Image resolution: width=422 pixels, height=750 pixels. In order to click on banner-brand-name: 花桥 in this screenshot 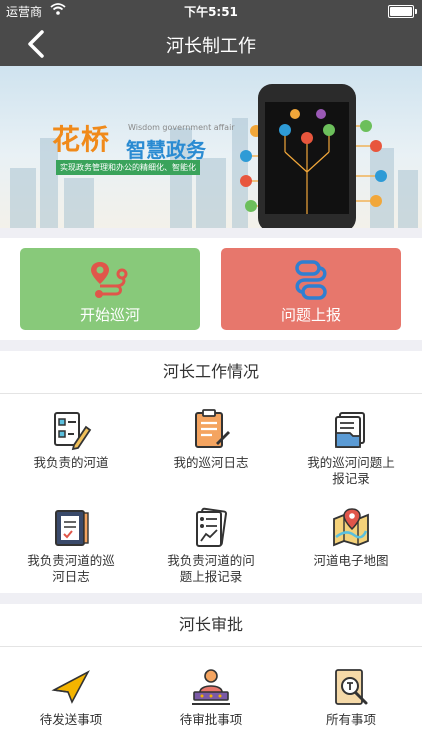, I will do `click(81, 139)`.